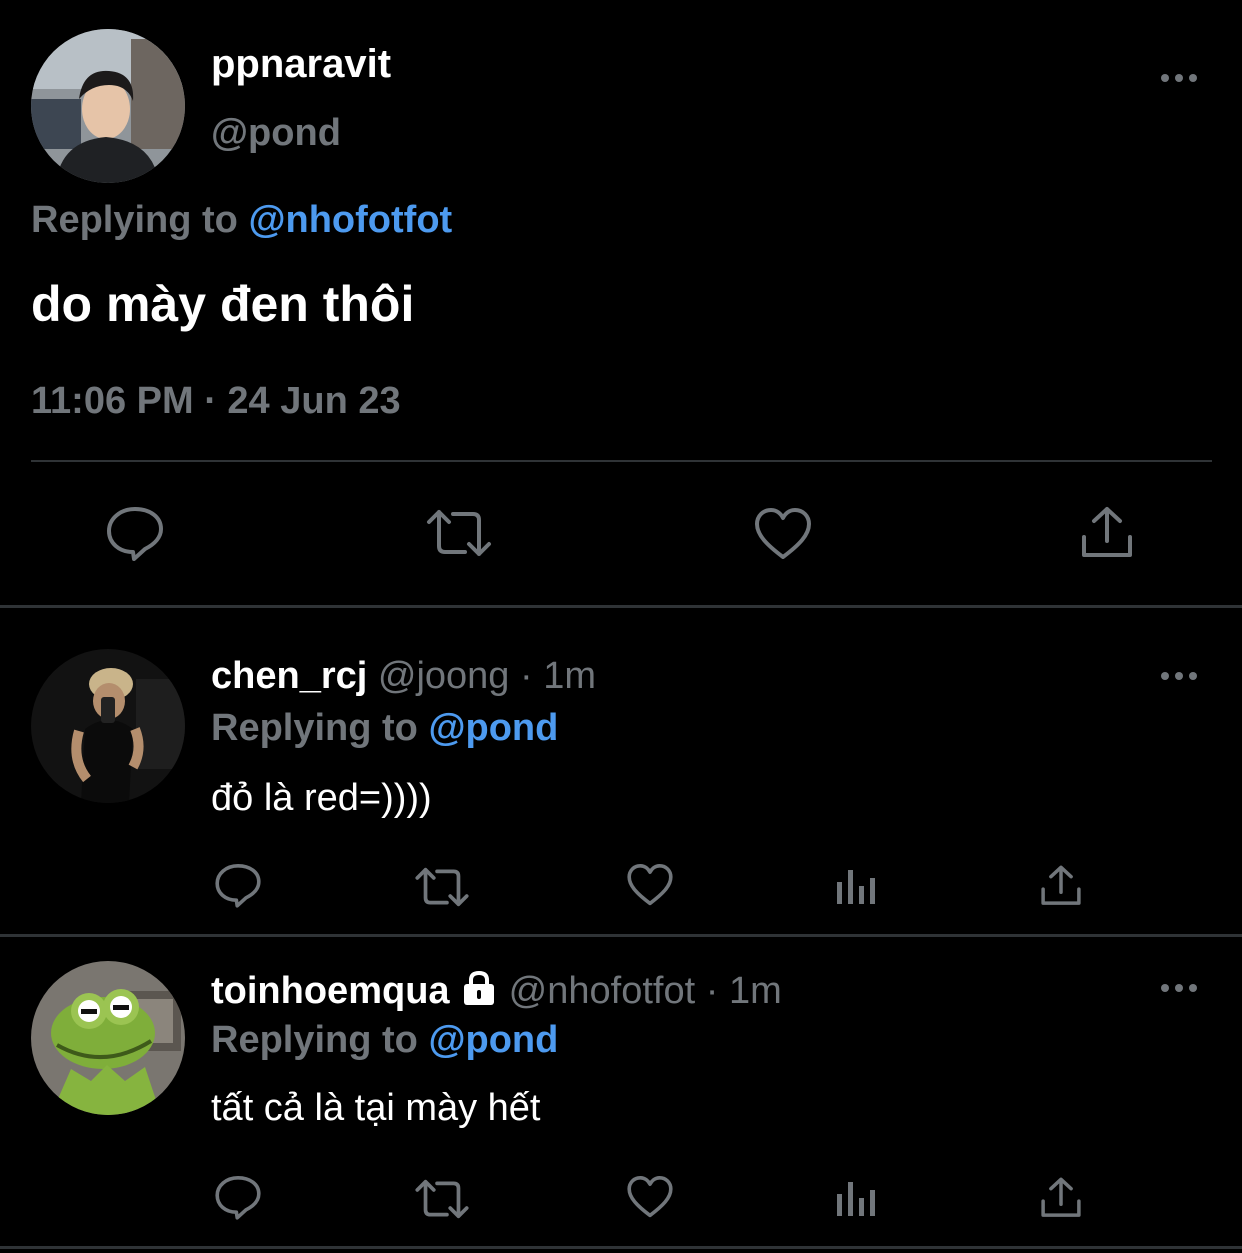 The height and width of the screenshot is (1253, 1242). I want to click on main-tweet-timestamp: 11:06 PM · 24 Jun 23, so click(216, 401).